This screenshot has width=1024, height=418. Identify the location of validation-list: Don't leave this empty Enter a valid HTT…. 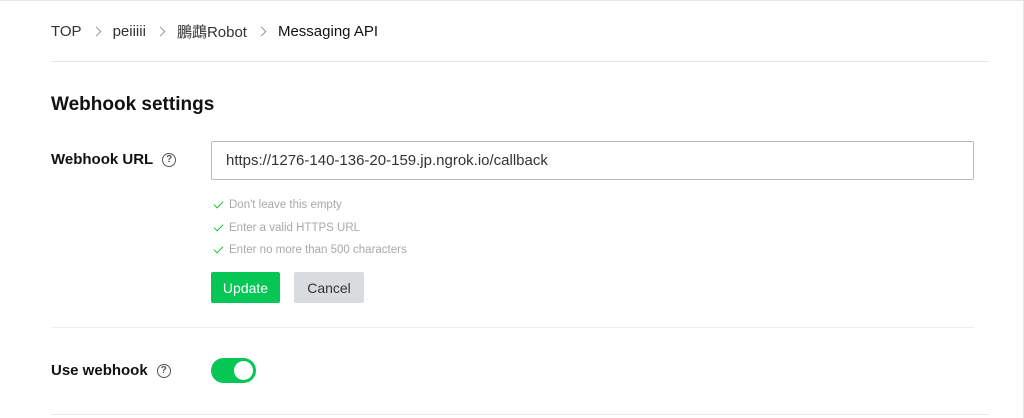
(310, 228).